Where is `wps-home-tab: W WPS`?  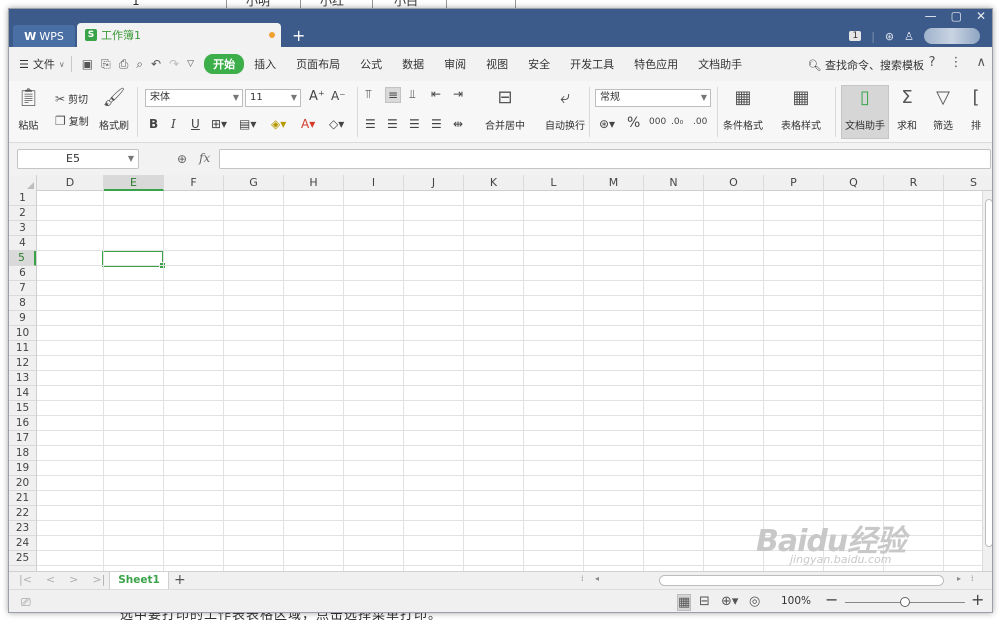 wps-home-tab: W WPS is located at coordinates (44, 36).